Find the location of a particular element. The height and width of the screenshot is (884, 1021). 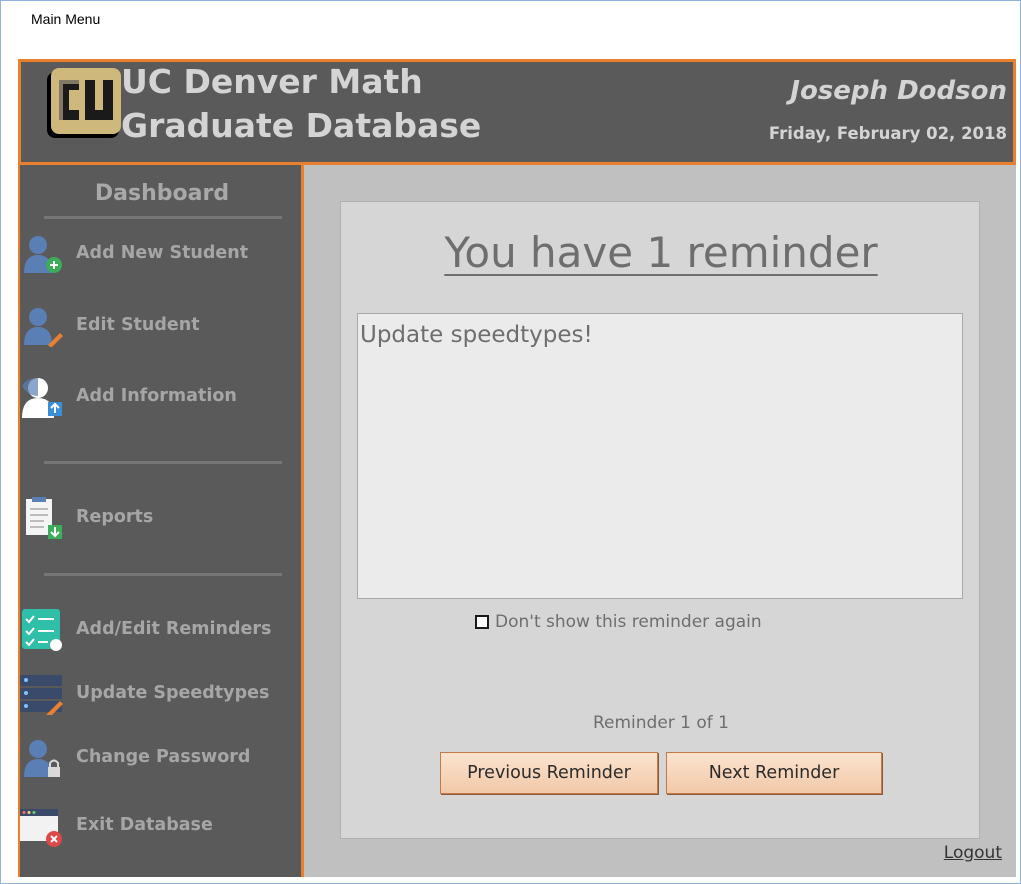

sidebar-item-update-speedtypes: Update Speedtypes is located at coordinates (162, 693).